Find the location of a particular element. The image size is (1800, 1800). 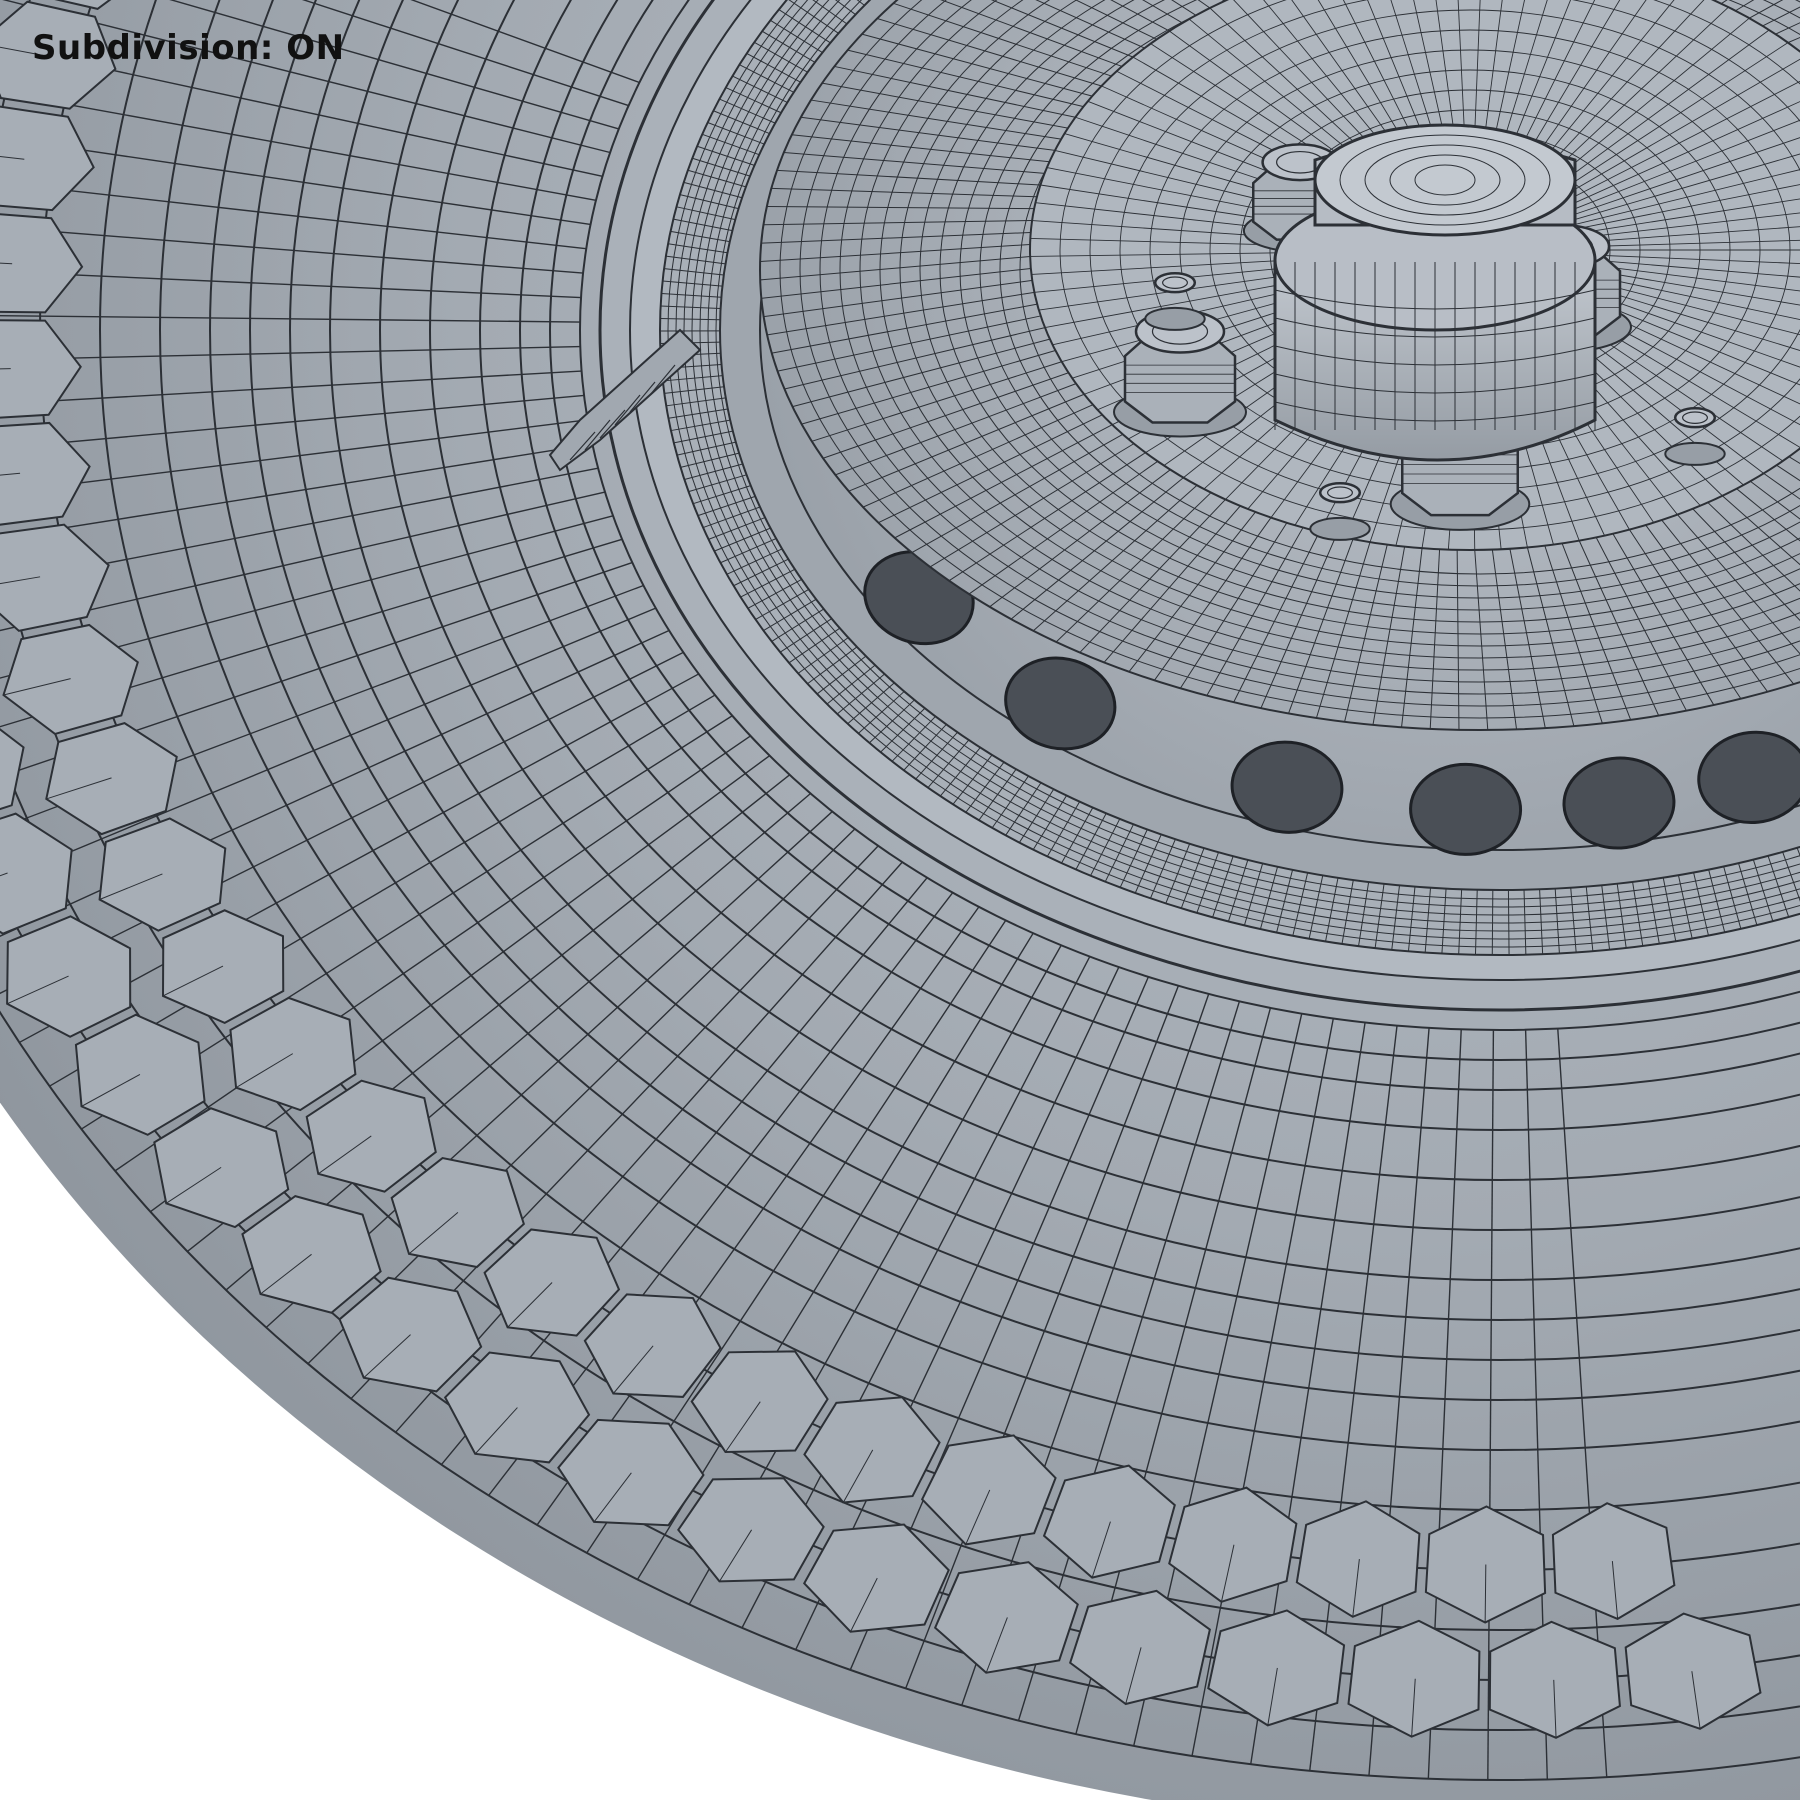

subdivision-status-label: Subdivision: ON is located at coordinates (188, 48).